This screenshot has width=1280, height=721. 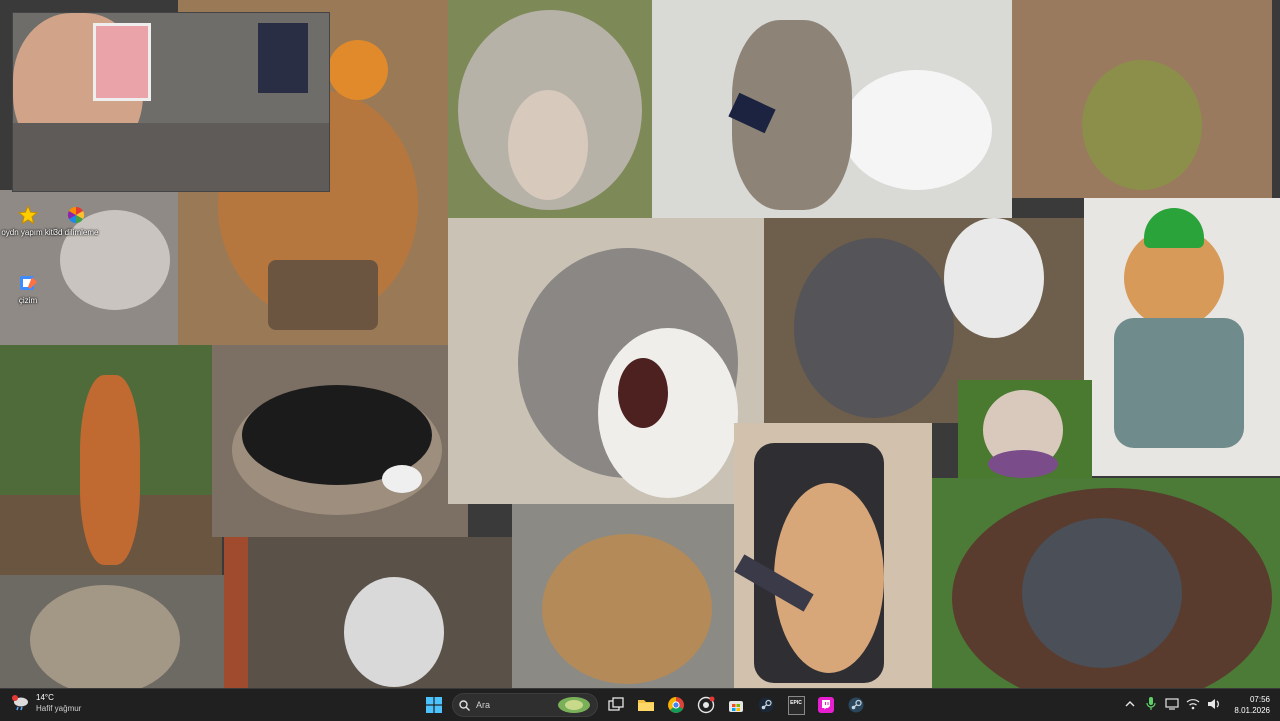 I want to click on wifi-icon, so click(x=1193, y=705).